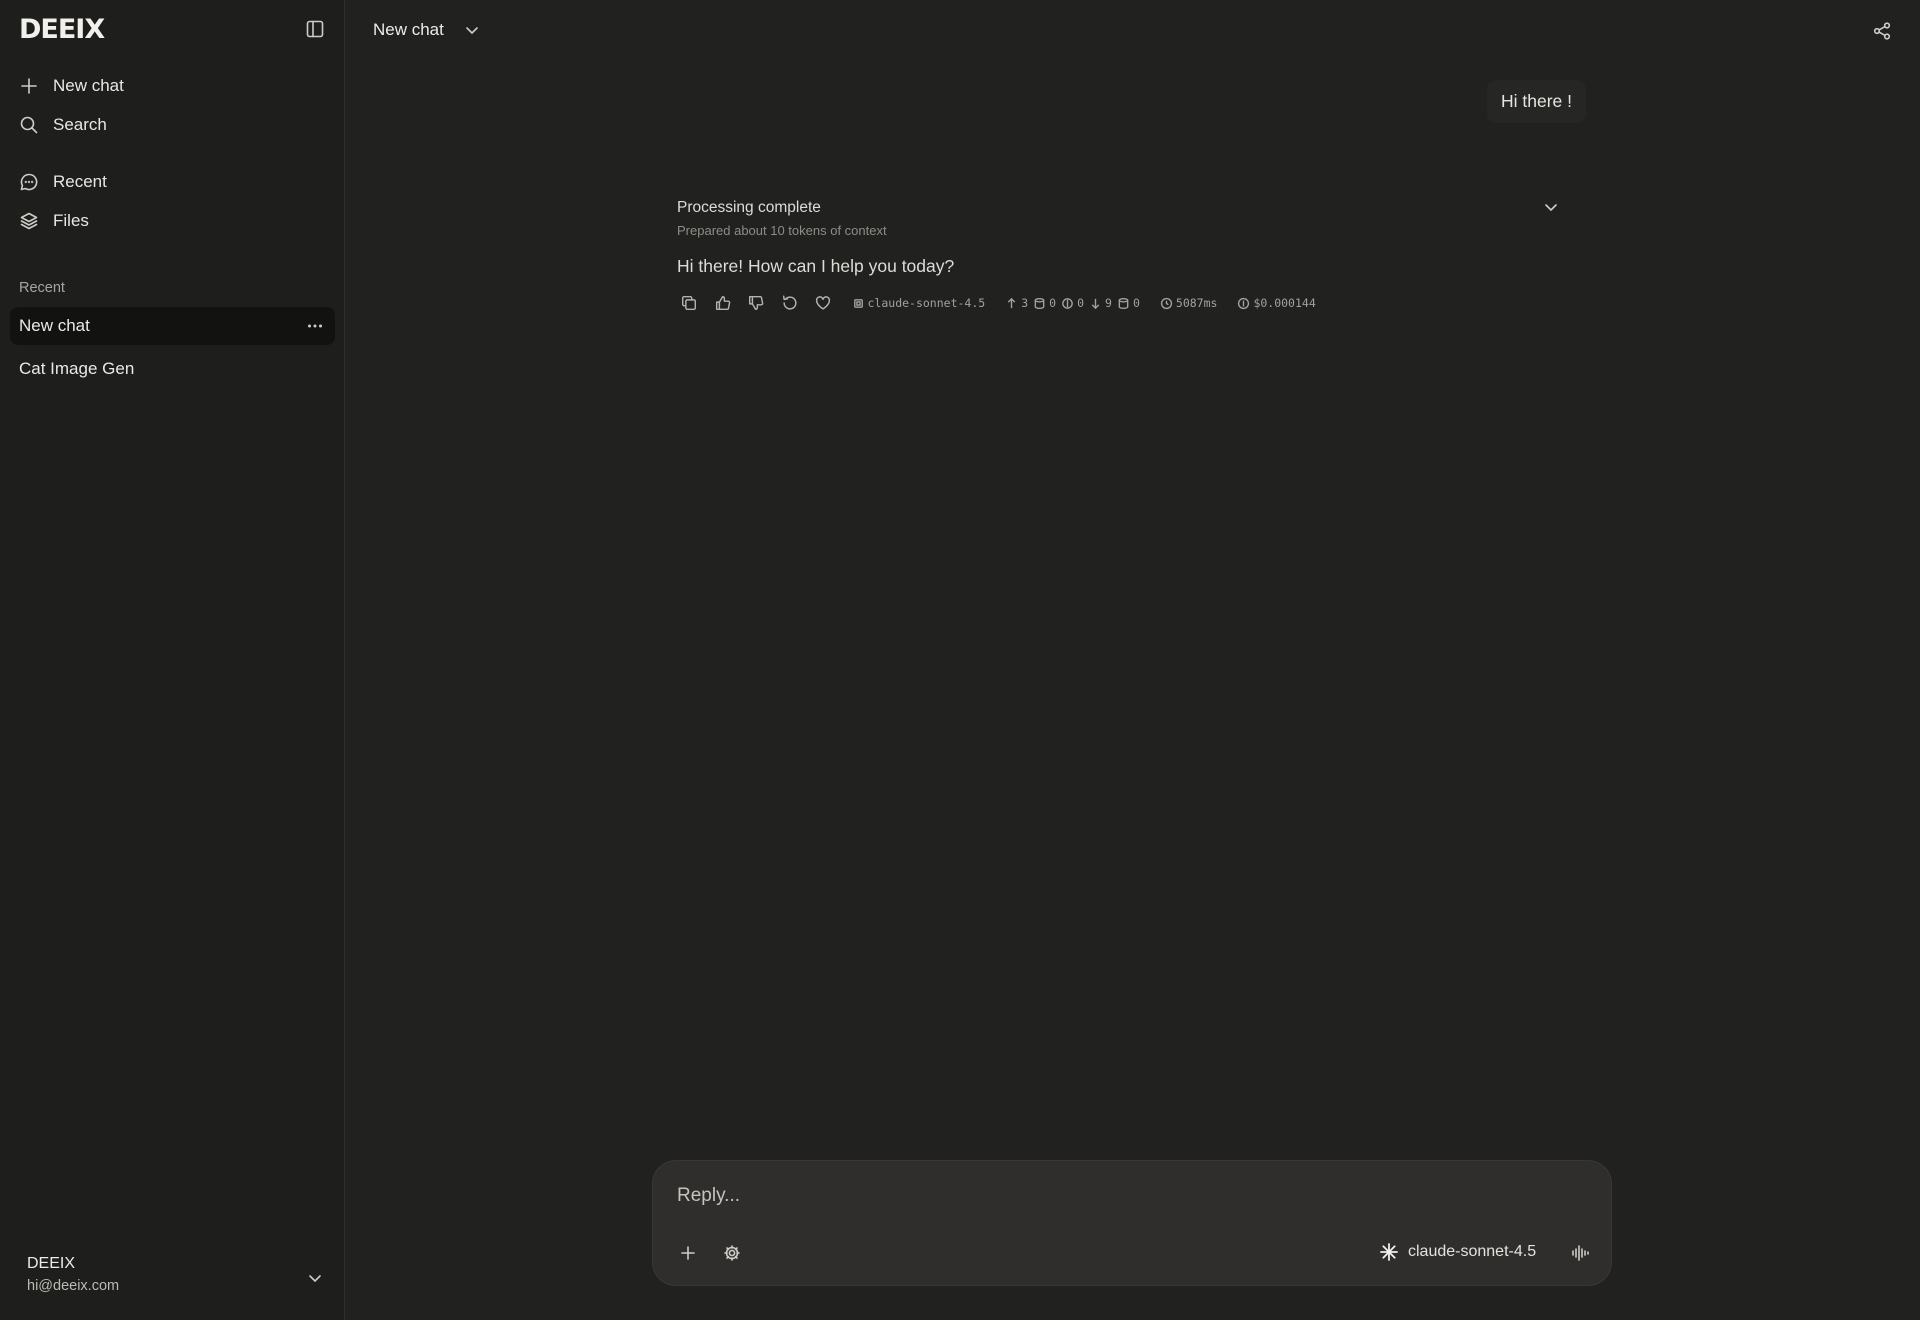 The image size is (1920, 1320). I want to click on recent-section-label: Recent, so click(42, 288).